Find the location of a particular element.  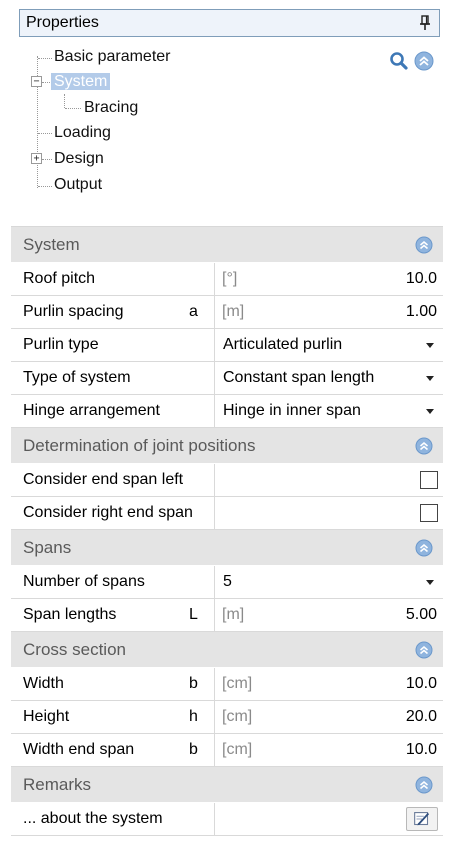

section-system-header: System is located at coordinates (227, 245).